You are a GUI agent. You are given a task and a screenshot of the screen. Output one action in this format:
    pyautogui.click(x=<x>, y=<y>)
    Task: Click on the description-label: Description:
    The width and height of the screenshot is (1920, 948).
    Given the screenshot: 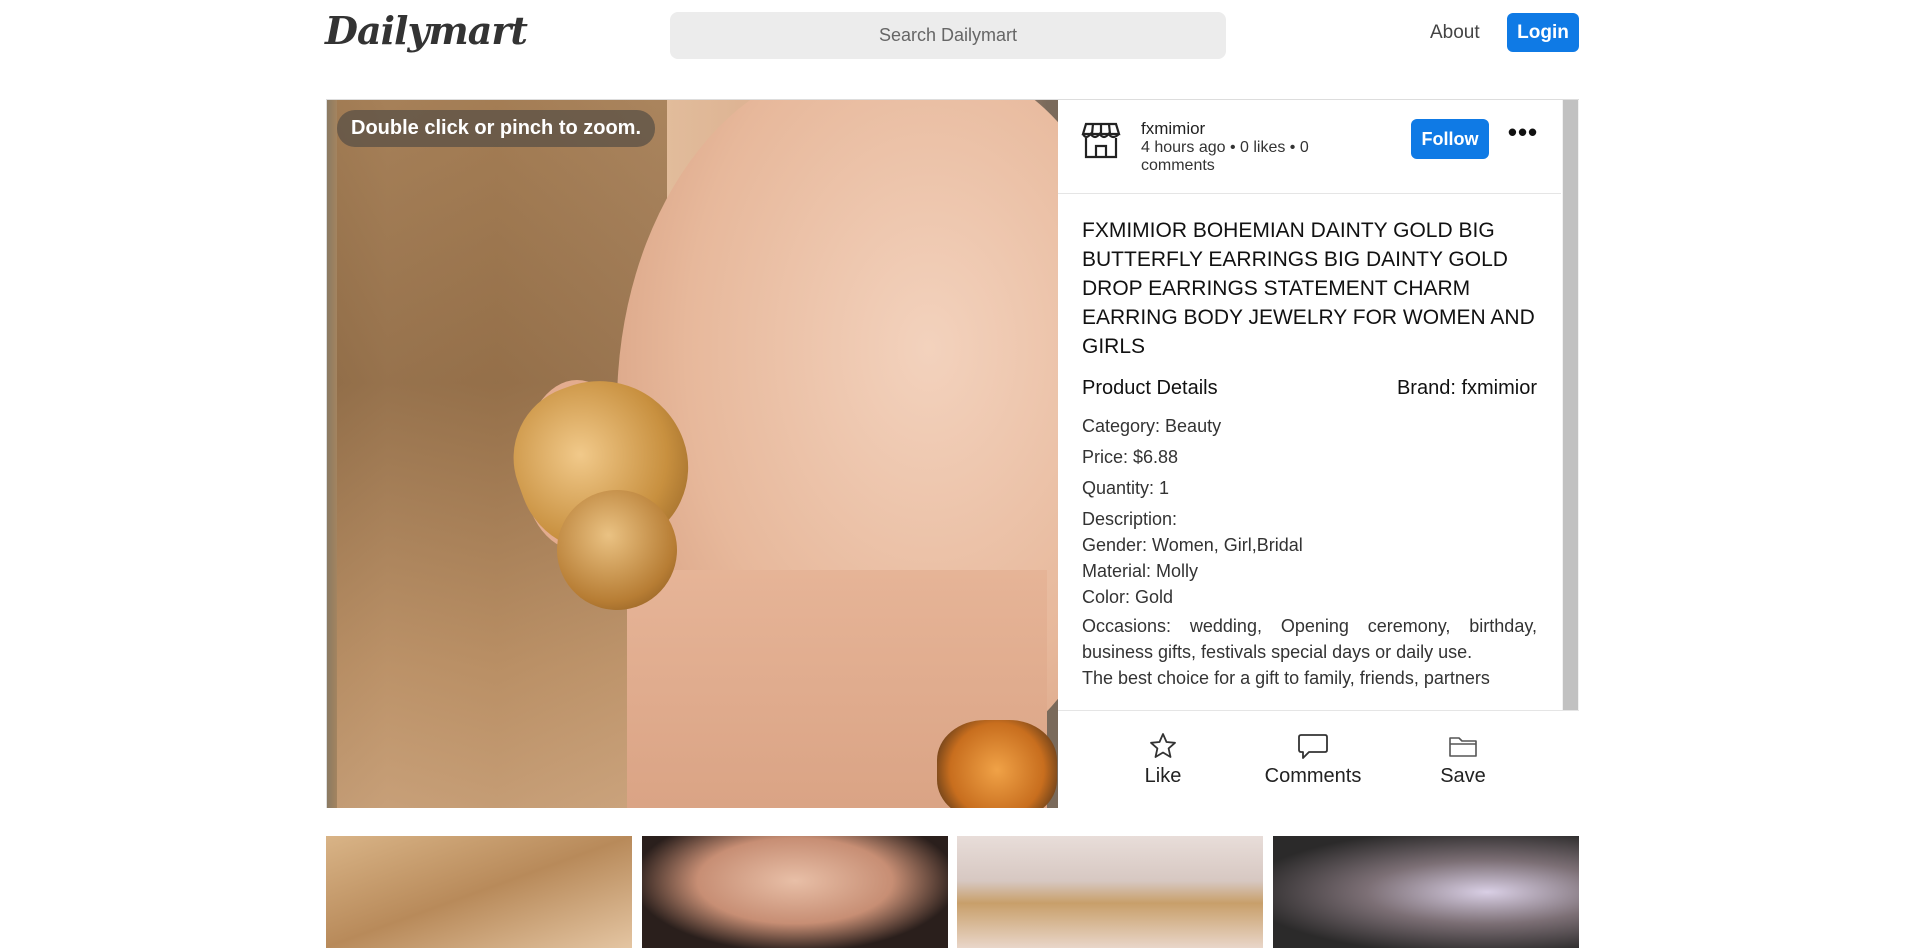 What is the action you would take?
    pyautogui.click(x=1130, y=519)
    